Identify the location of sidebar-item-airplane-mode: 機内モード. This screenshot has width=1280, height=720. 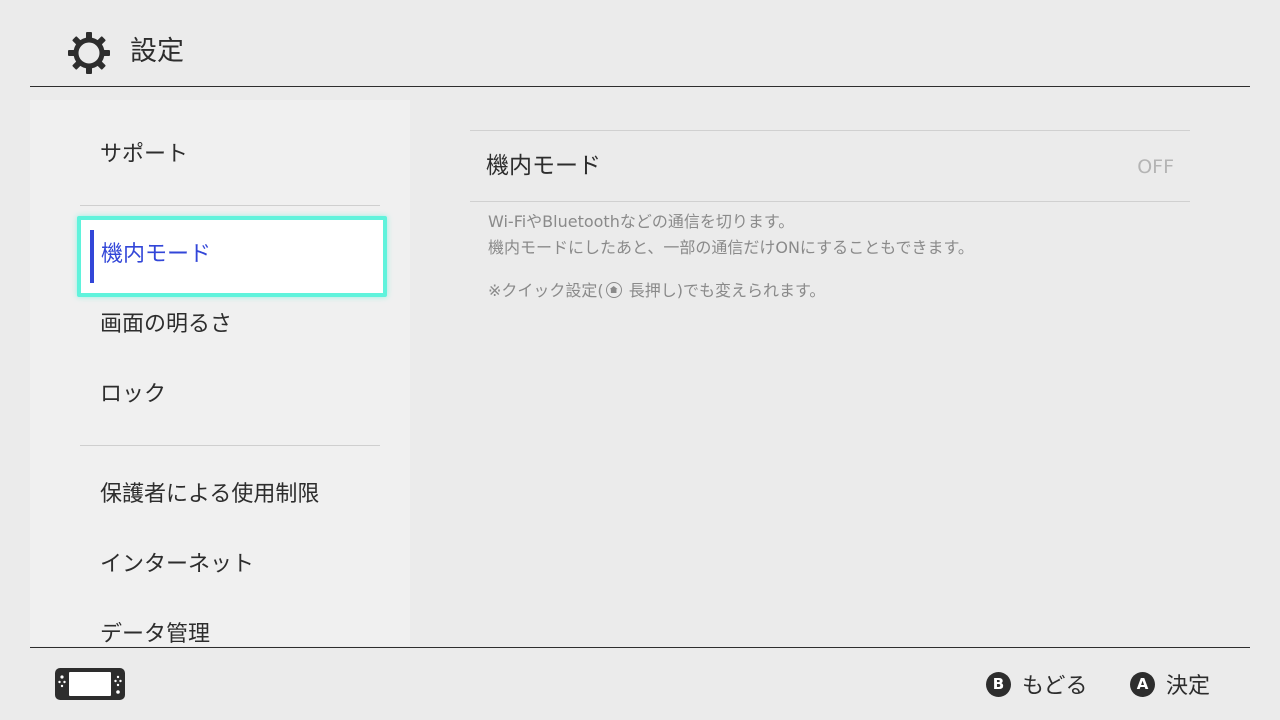
(232, 256).